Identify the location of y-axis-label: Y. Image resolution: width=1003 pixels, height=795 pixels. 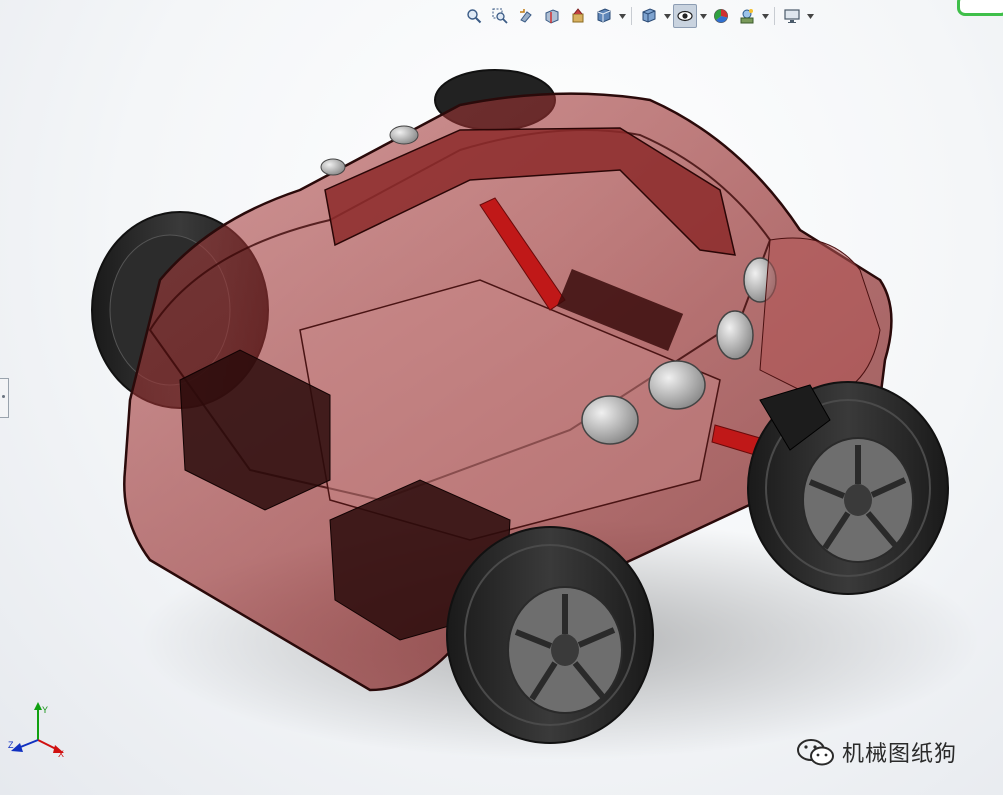
(45, 710).